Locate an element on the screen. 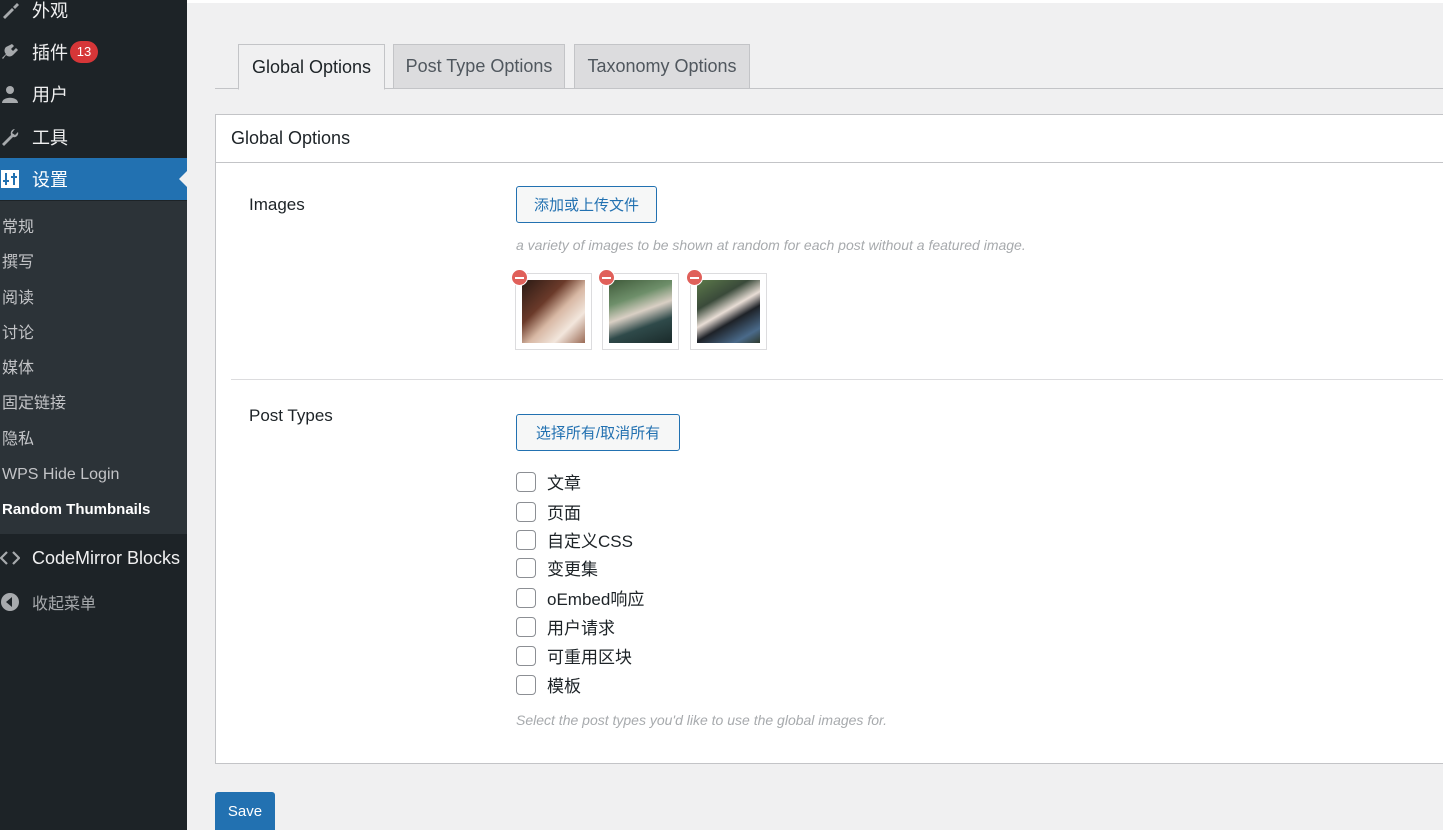 This screenshot has height=830, width=1443. save-button: Save is located at coordinates (245, 811).